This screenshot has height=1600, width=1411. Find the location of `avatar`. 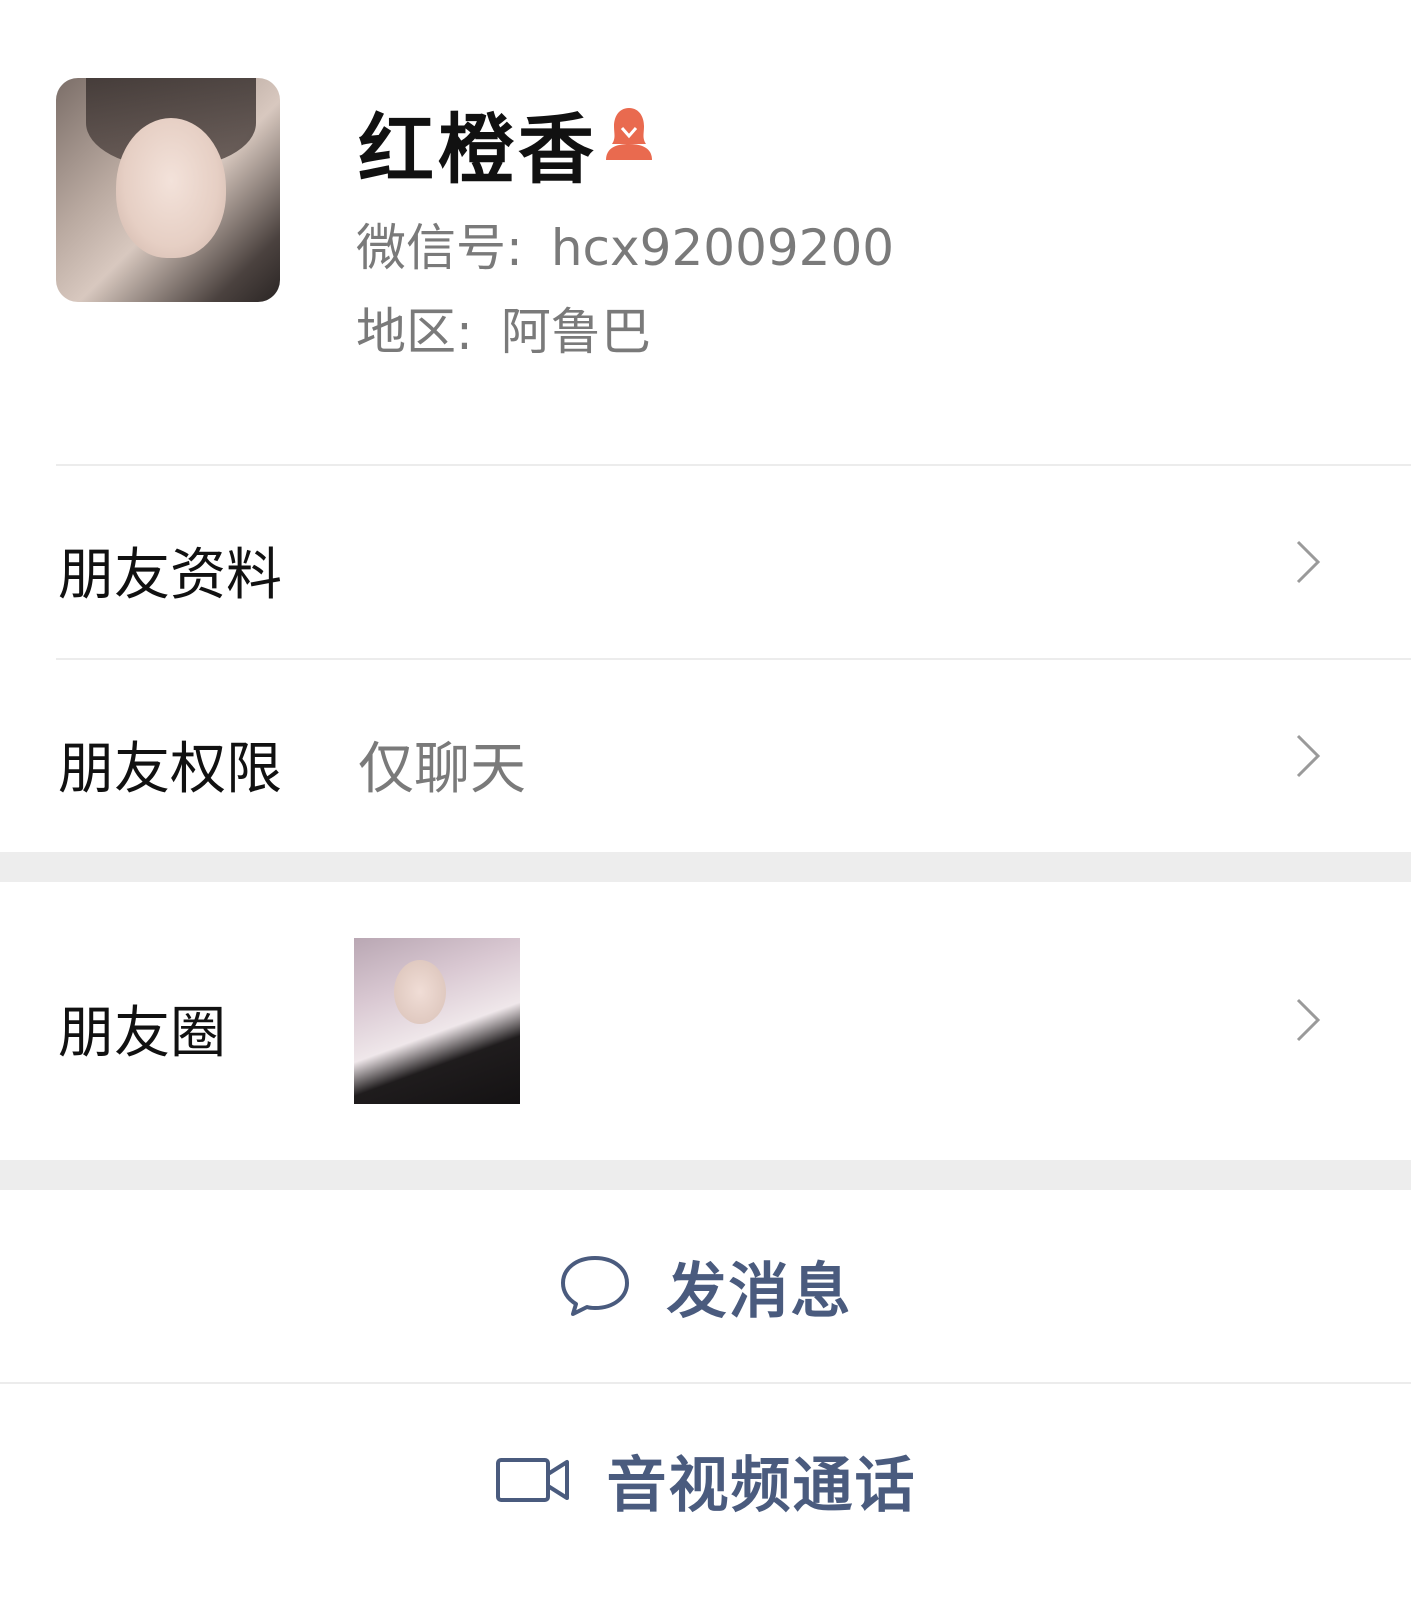

avatar is located at coordinates (168, 190).